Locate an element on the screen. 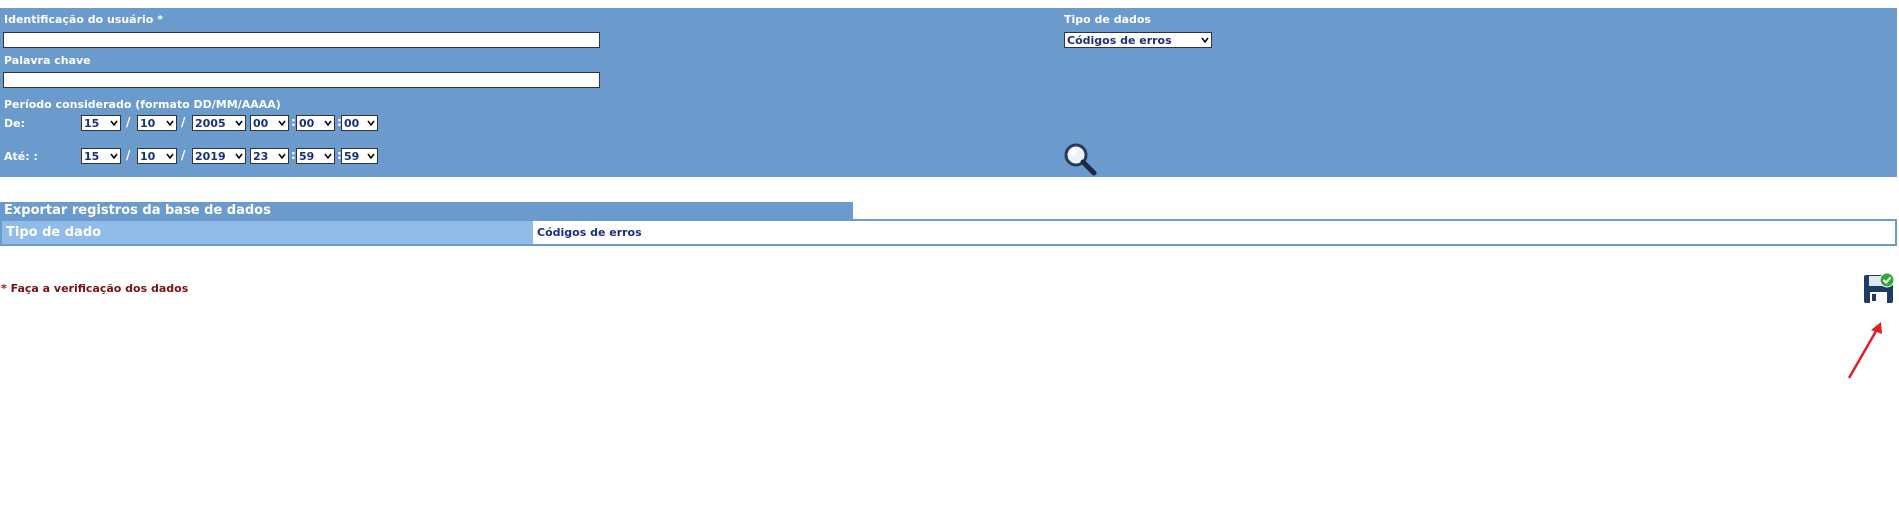 The image size is (1899, 528). save-verify-button is located at coordinates (1879, 288).